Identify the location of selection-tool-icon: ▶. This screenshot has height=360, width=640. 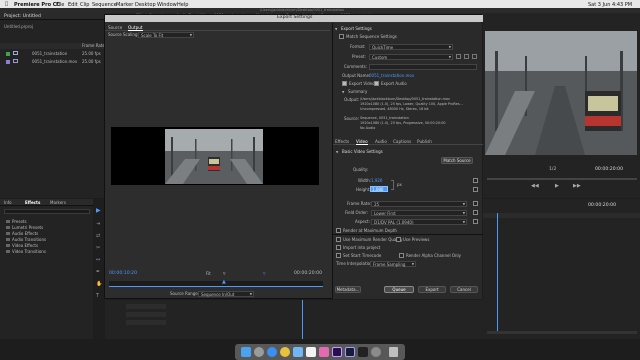
(98, 210).